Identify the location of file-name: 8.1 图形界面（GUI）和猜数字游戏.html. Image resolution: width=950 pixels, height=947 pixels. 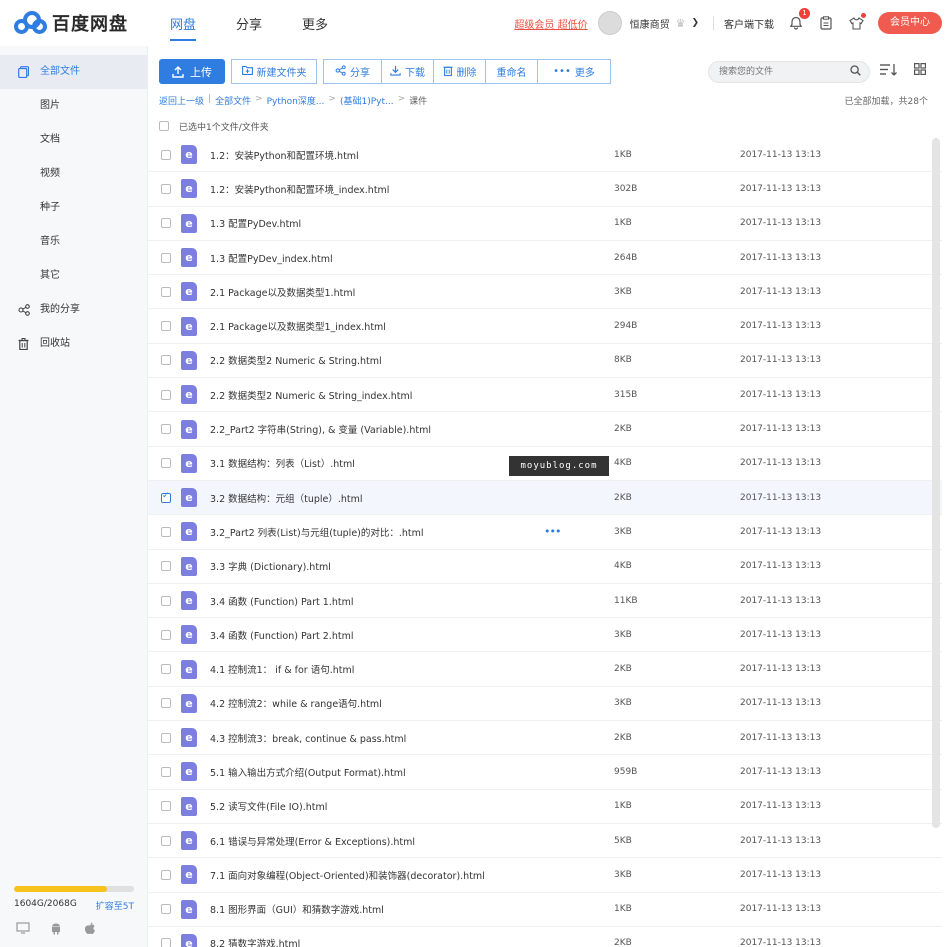
(377, 909).